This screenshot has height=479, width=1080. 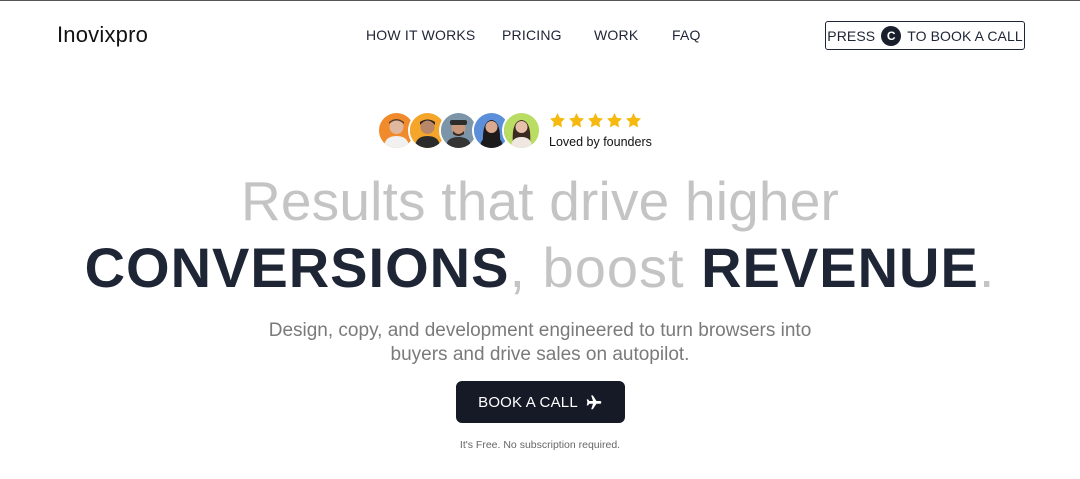 I want to click on nav-pricing: PRICING, so click(x=532, y=35).